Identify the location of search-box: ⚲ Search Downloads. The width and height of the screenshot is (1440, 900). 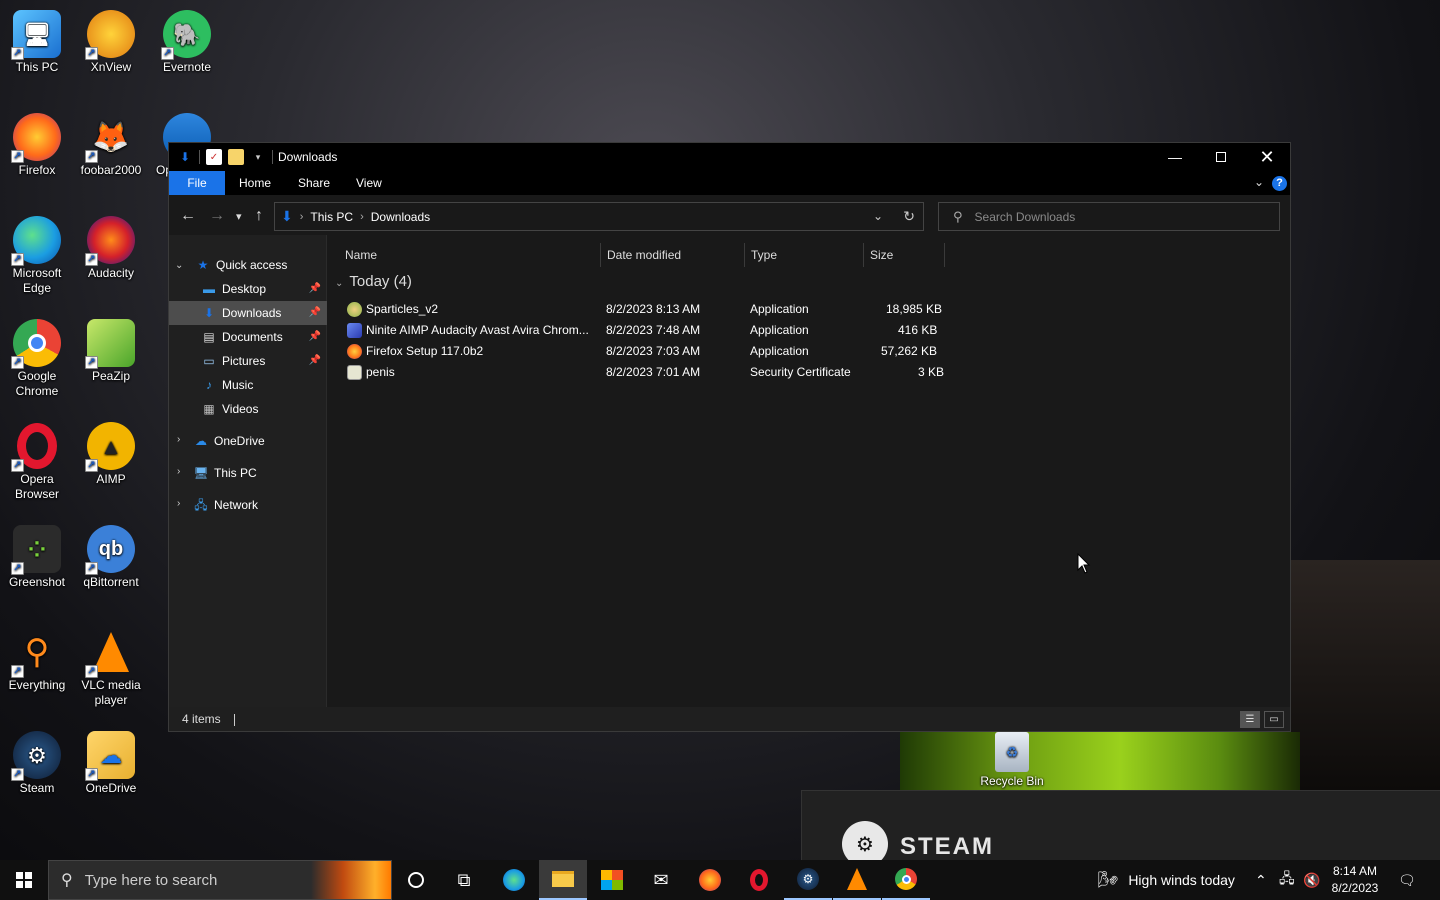
(1109, 216).